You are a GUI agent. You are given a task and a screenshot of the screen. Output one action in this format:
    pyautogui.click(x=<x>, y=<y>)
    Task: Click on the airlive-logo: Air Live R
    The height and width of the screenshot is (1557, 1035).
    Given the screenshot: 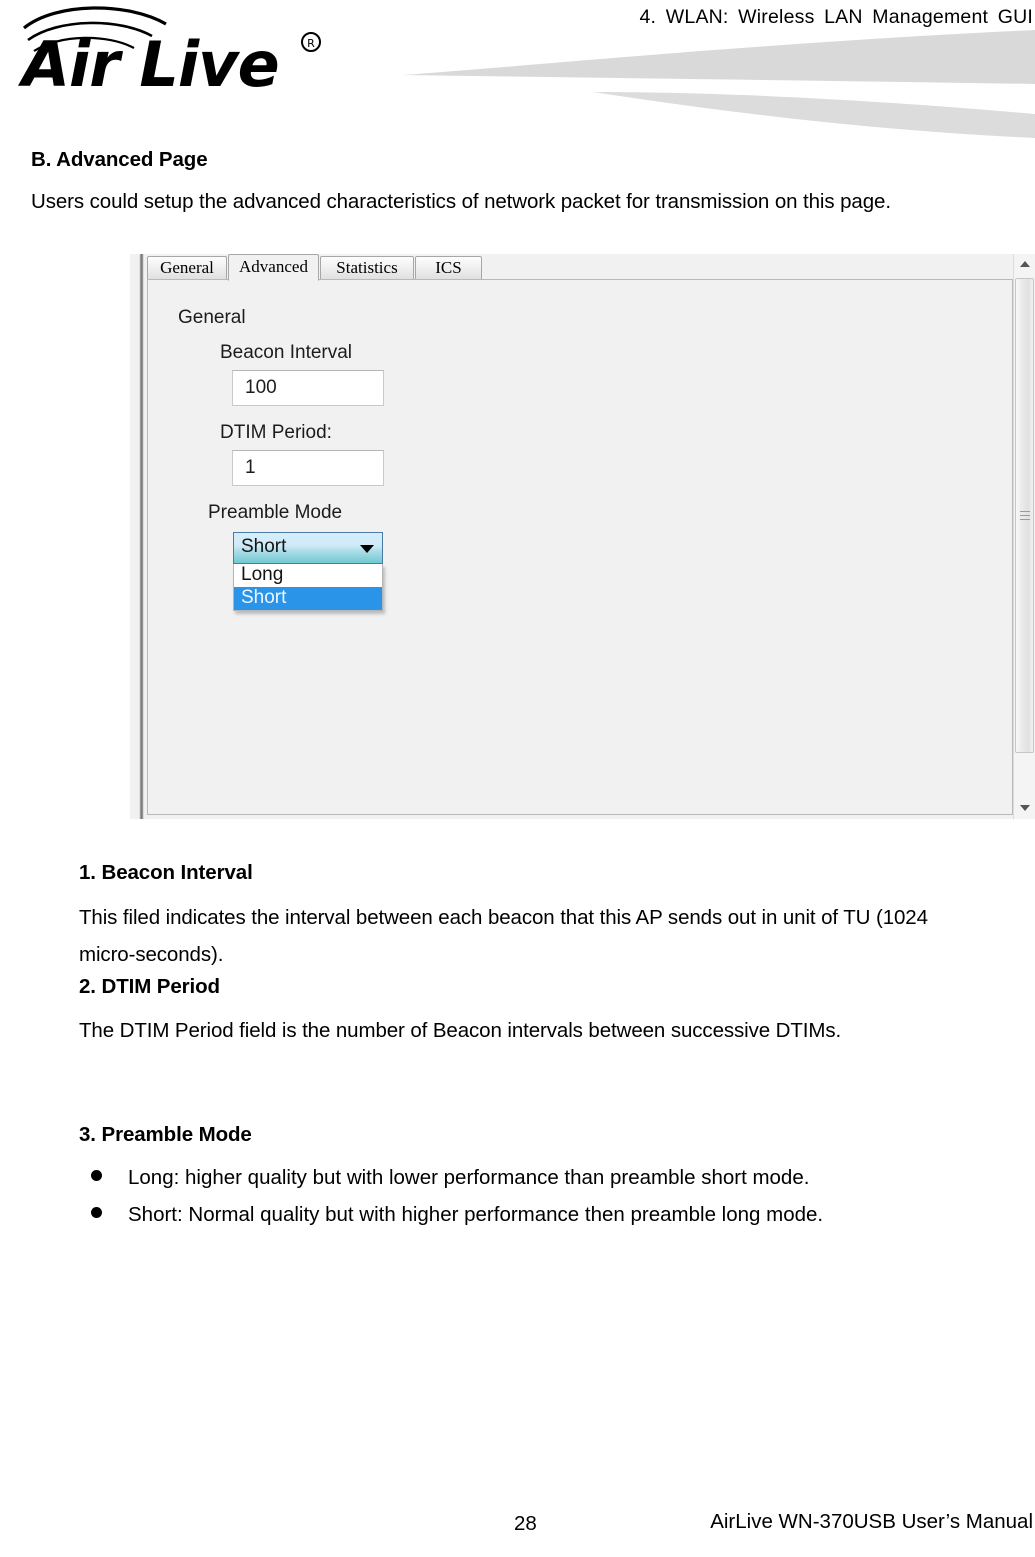 What is the action you would take?
    pyautogui.click(x=176, y=52)
    